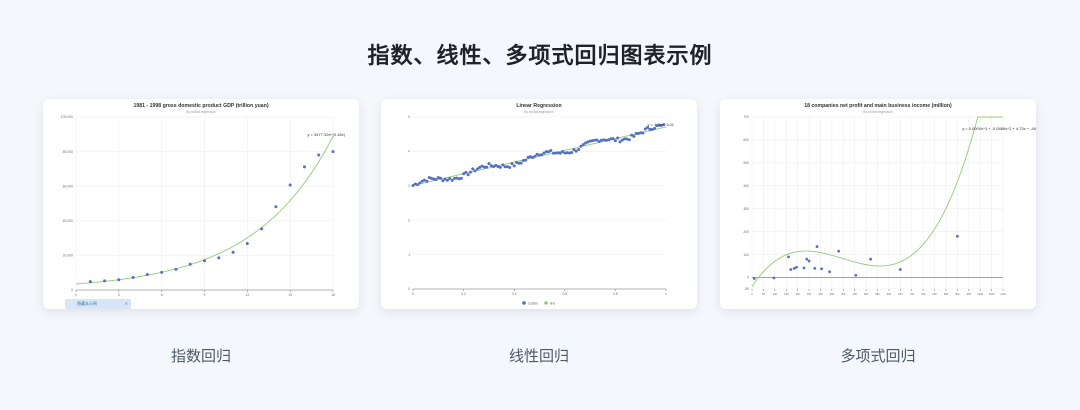 Image resolution: width=1080 pixels, height=410 pixels. What do you see at coordinates (162, 295) in the screenshot?
I see `x-tick-label: 6` at bounding box center [162, 295].